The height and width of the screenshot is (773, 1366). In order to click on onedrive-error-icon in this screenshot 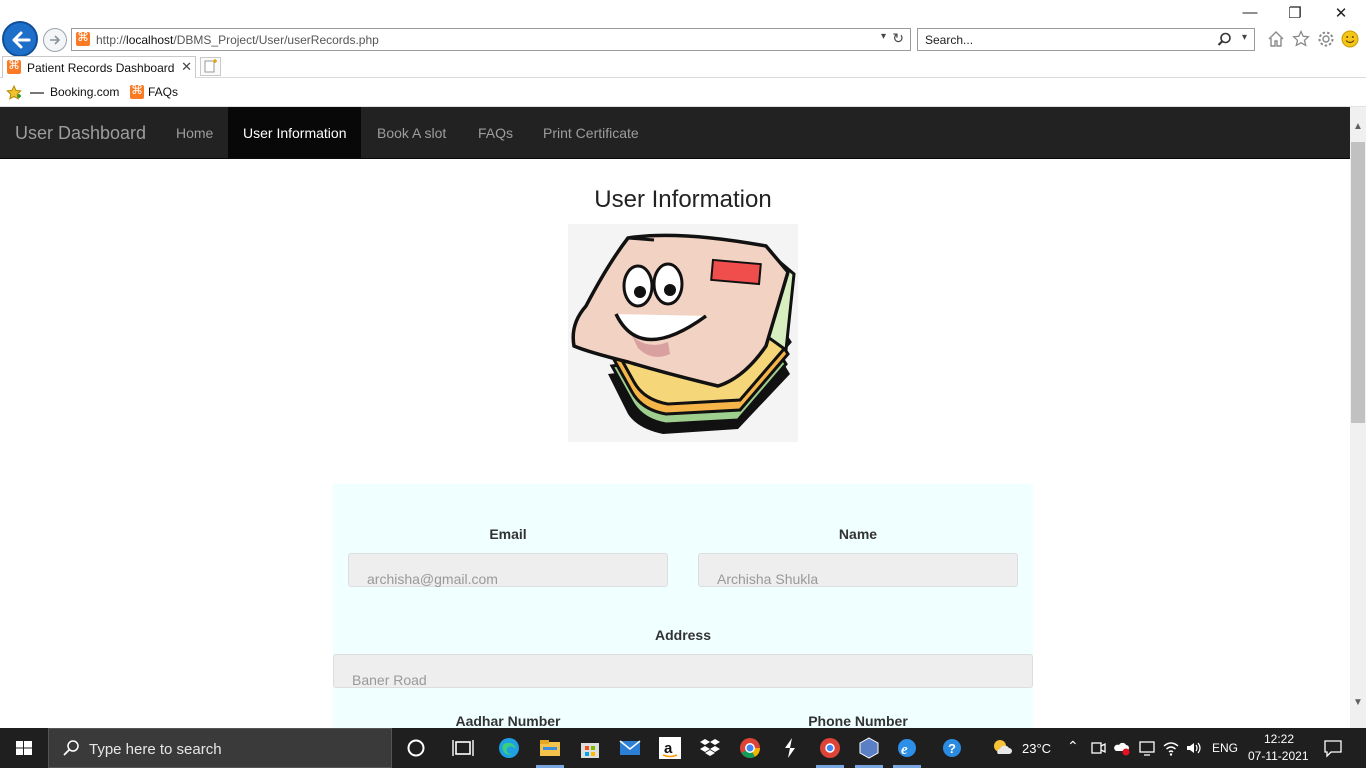, I will do `click(1122, 748)`.